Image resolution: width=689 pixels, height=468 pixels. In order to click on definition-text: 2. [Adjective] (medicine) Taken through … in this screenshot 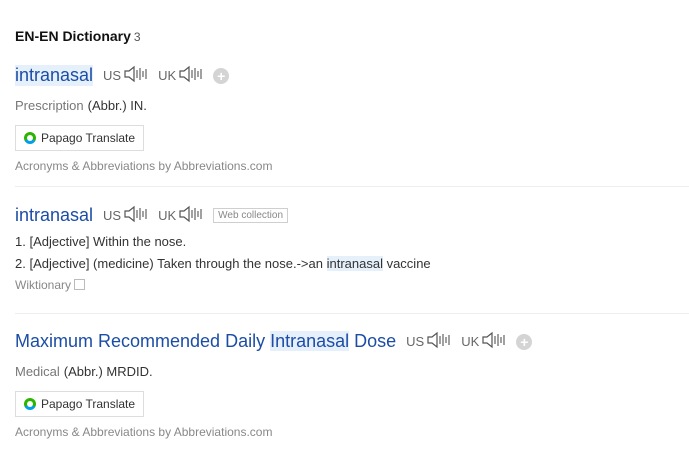, I will do `click(171, 263)`.